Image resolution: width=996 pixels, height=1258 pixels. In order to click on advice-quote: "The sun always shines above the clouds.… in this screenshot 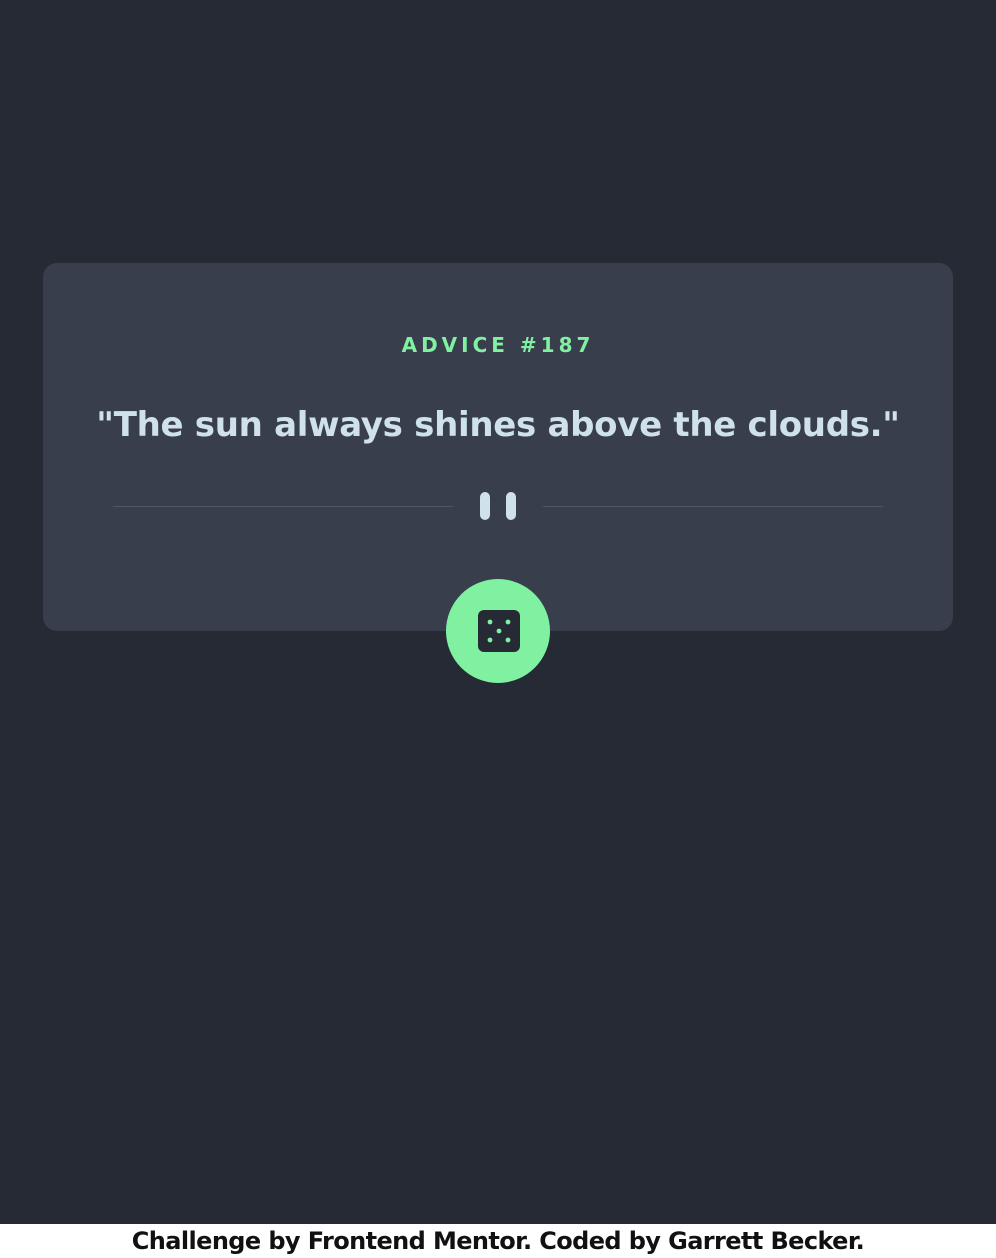, I will do `click(498, 425)`.